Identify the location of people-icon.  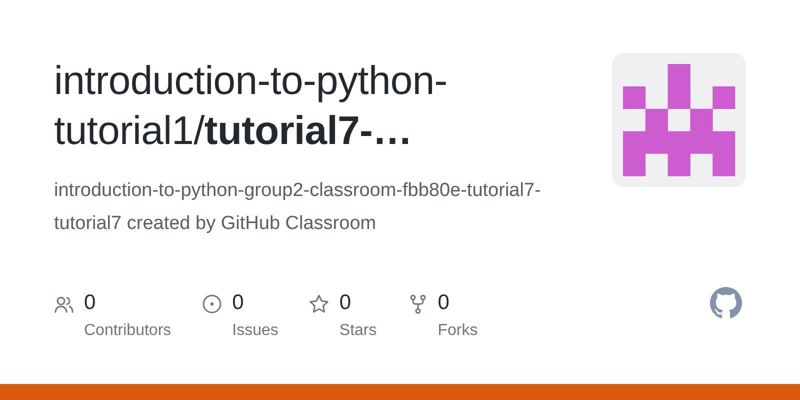
(64, 304).